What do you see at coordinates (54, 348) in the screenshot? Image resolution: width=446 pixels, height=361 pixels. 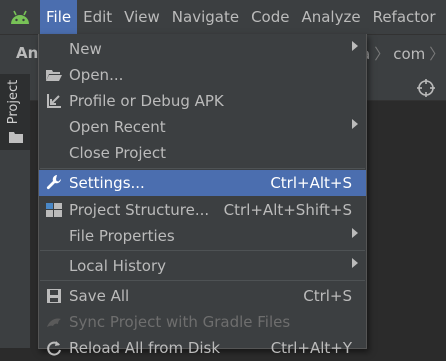 I see `reload-icon` at bounding box center [54, 348].